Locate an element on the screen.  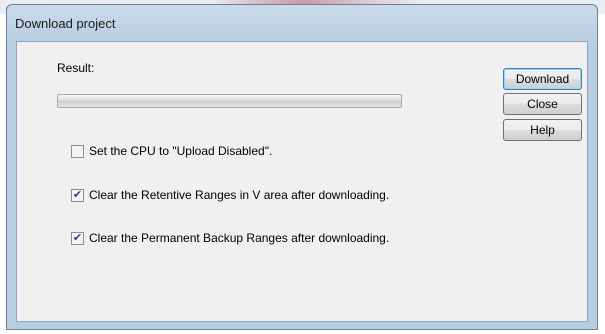
result-label: Result: is located at coordinates (76, 68).